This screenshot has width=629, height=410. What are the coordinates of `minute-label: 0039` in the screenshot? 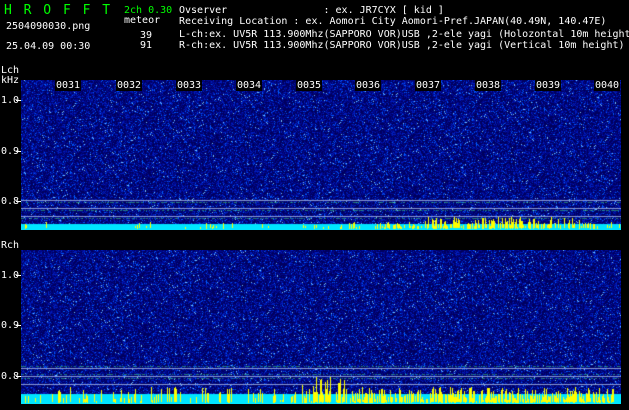 It's located at (548, 85).